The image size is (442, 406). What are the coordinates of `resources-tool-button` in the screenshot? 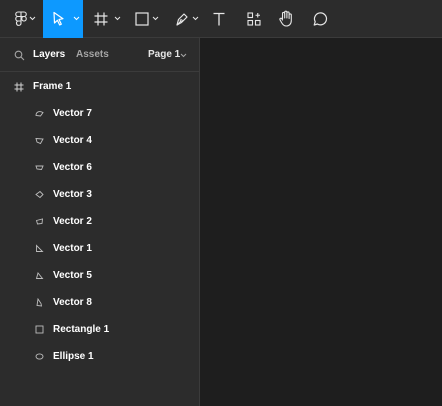 It's located at (254, 19).